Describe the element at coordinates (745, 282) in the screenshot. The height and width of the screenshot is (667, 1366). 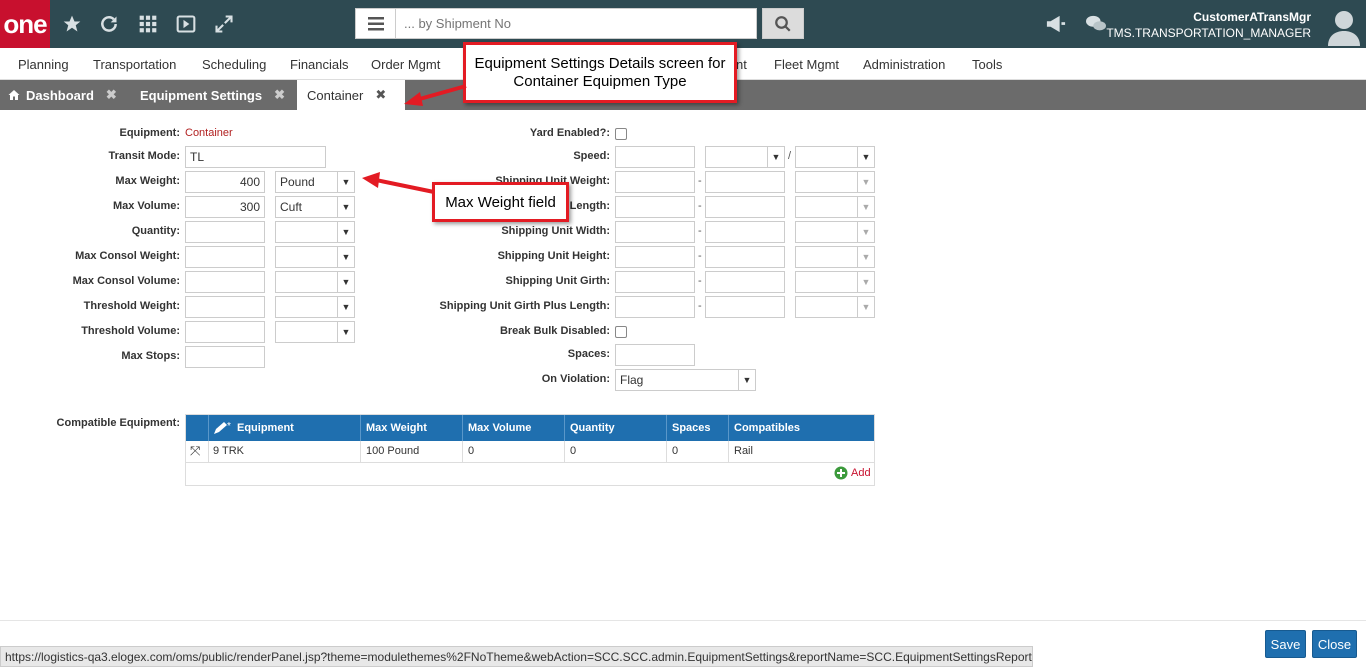
I see `shipping-unit-girth-max` at that location.